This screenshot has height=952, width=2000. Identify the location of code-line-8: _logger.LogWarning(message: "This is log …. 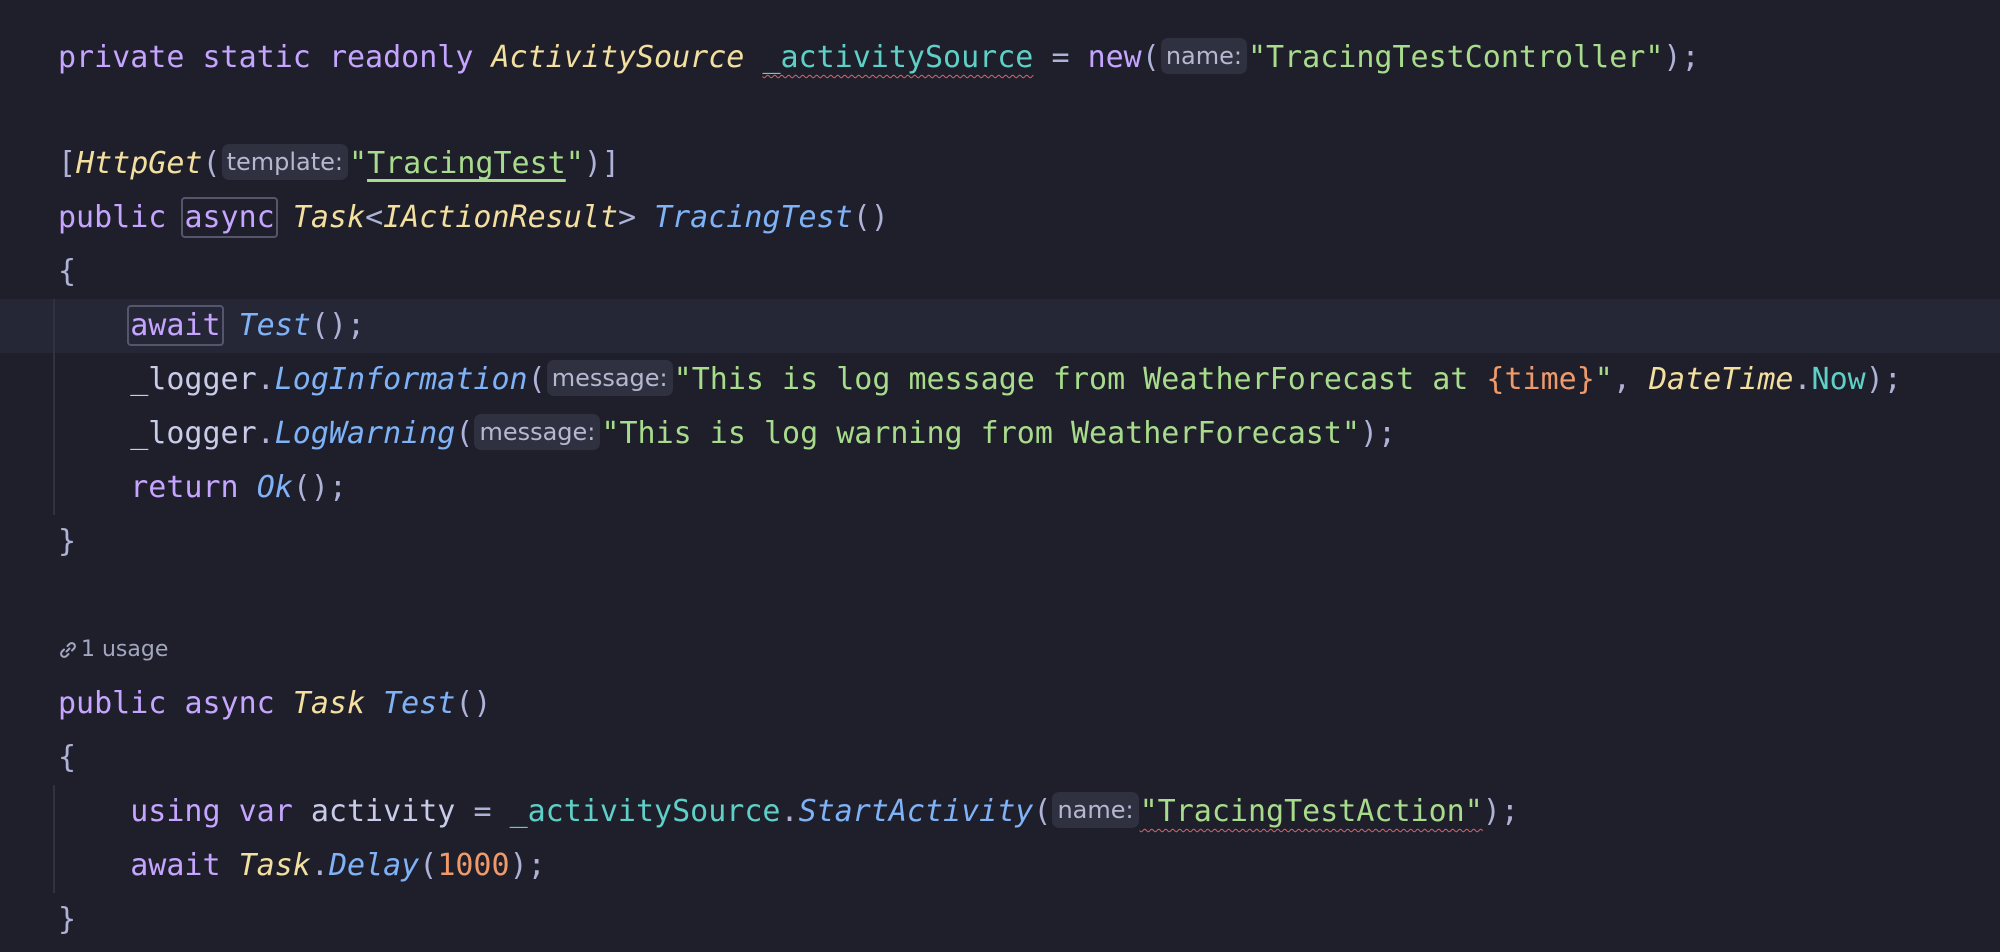
(1000, 434).